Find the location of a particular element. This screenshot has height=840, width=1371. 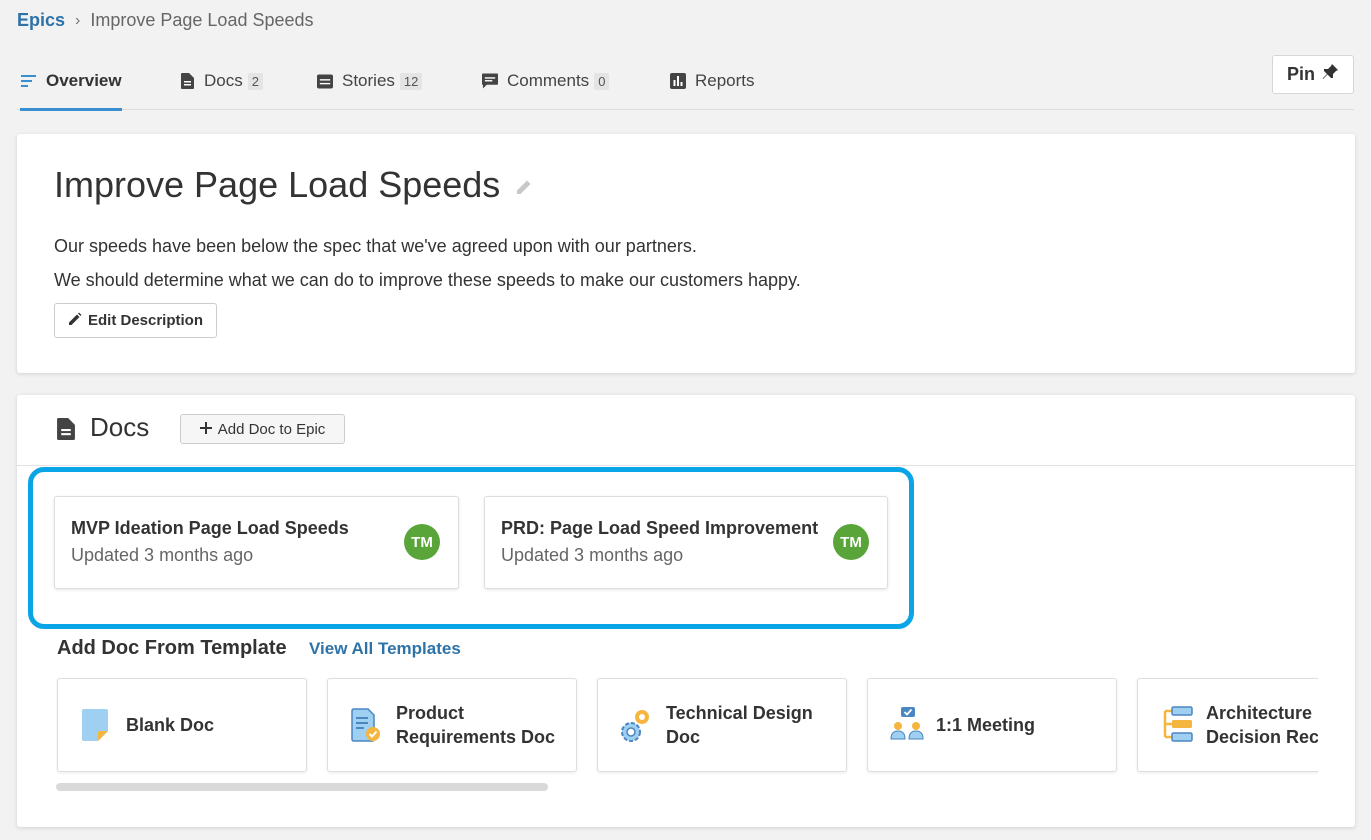

template-card-one-on-one: 1:1 Meeting is located at coordinates (992, 725).